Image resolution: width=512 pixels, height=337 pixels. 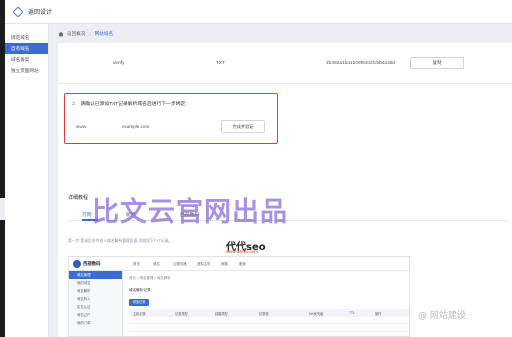 I want to click on corner-watermark: @ 网站建设, so click(x=442, y=316).